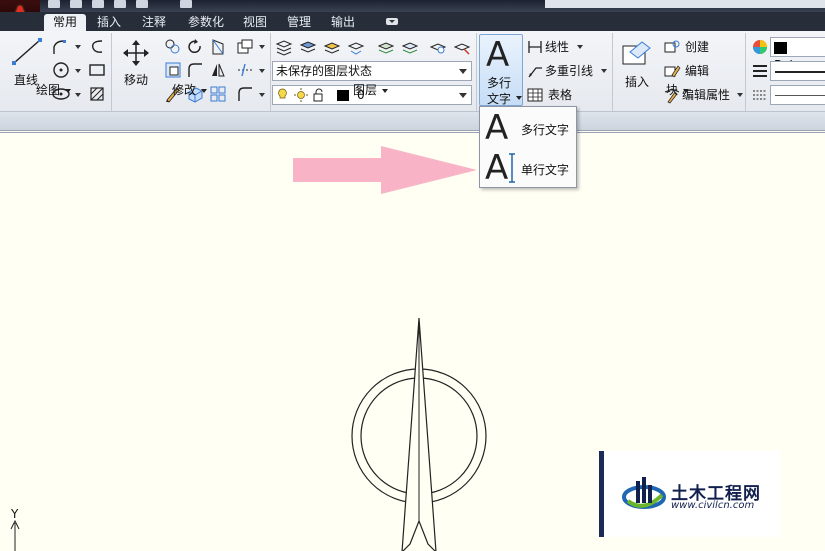  I want to click on text-cursor-icon, so click(512, 168).